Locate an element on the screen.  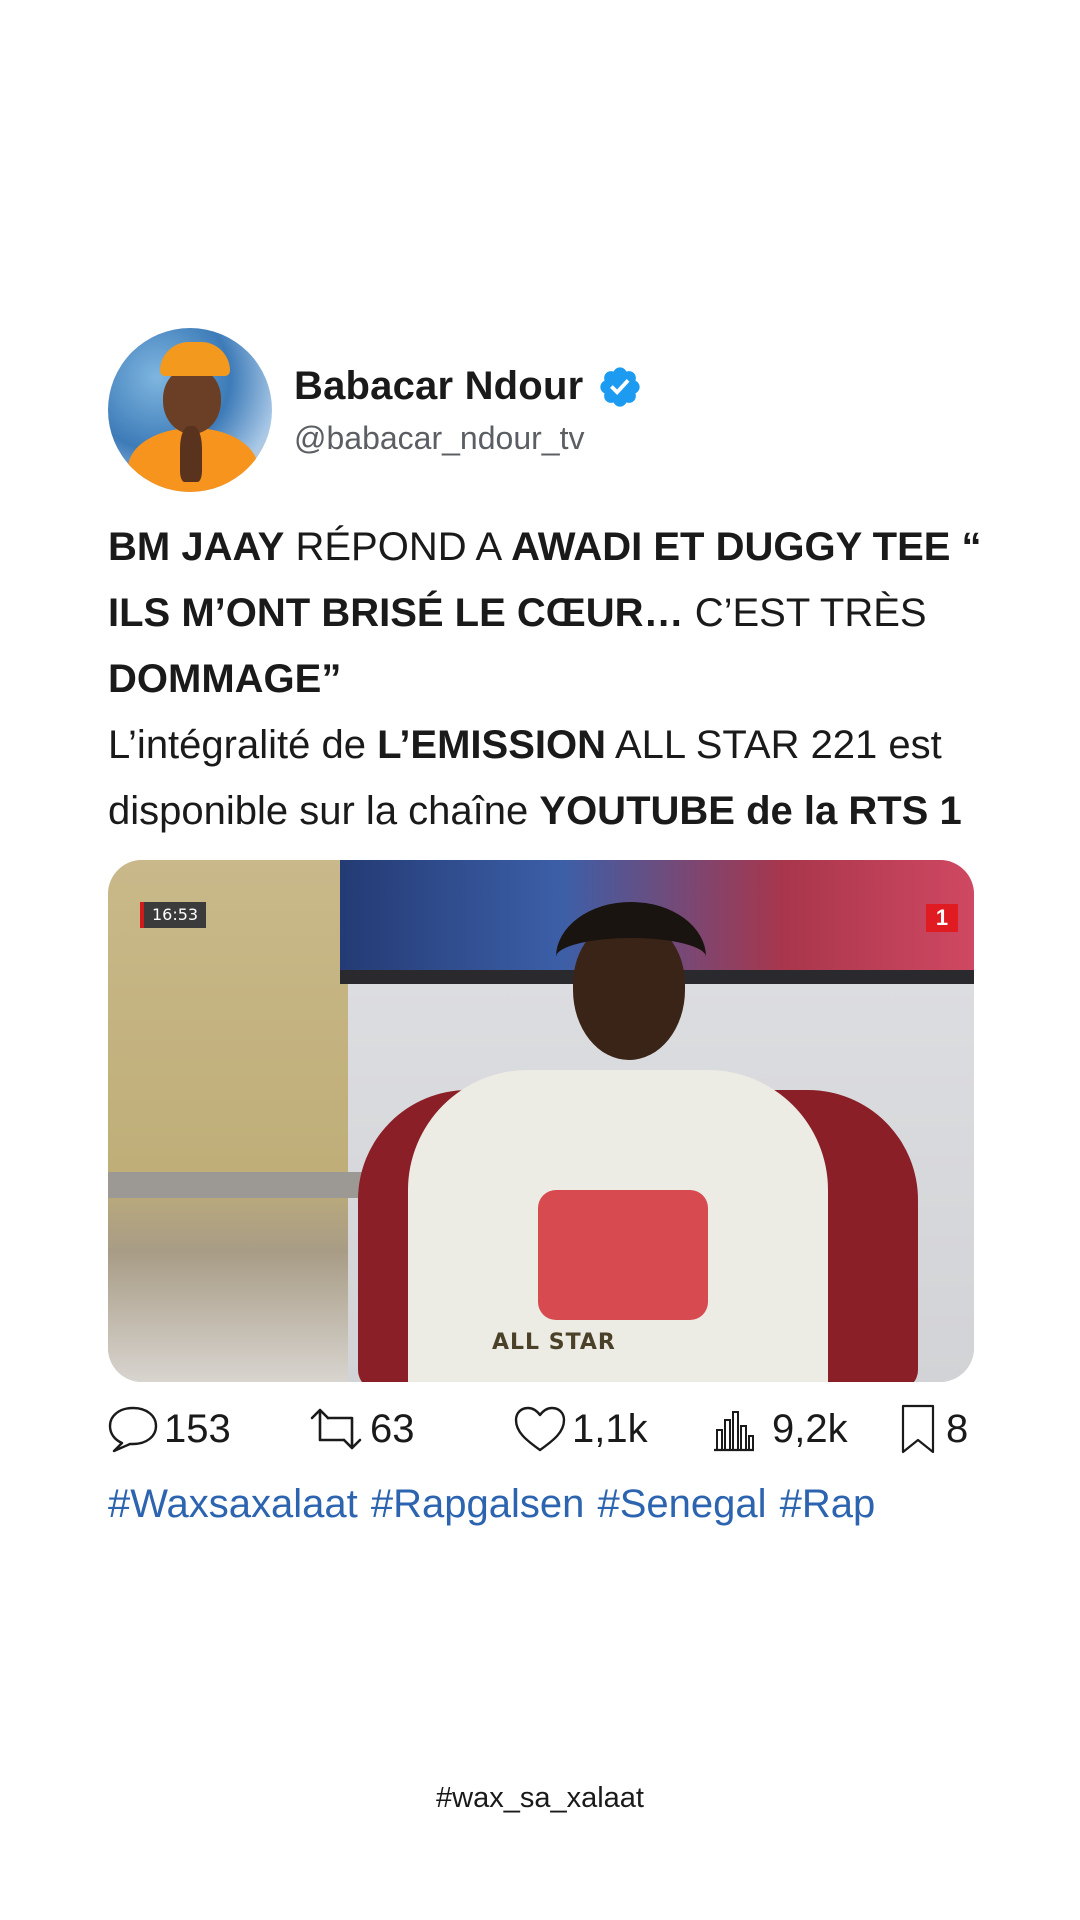
author-name-row: Babacar Ndour is located at coordinates (468, 387).